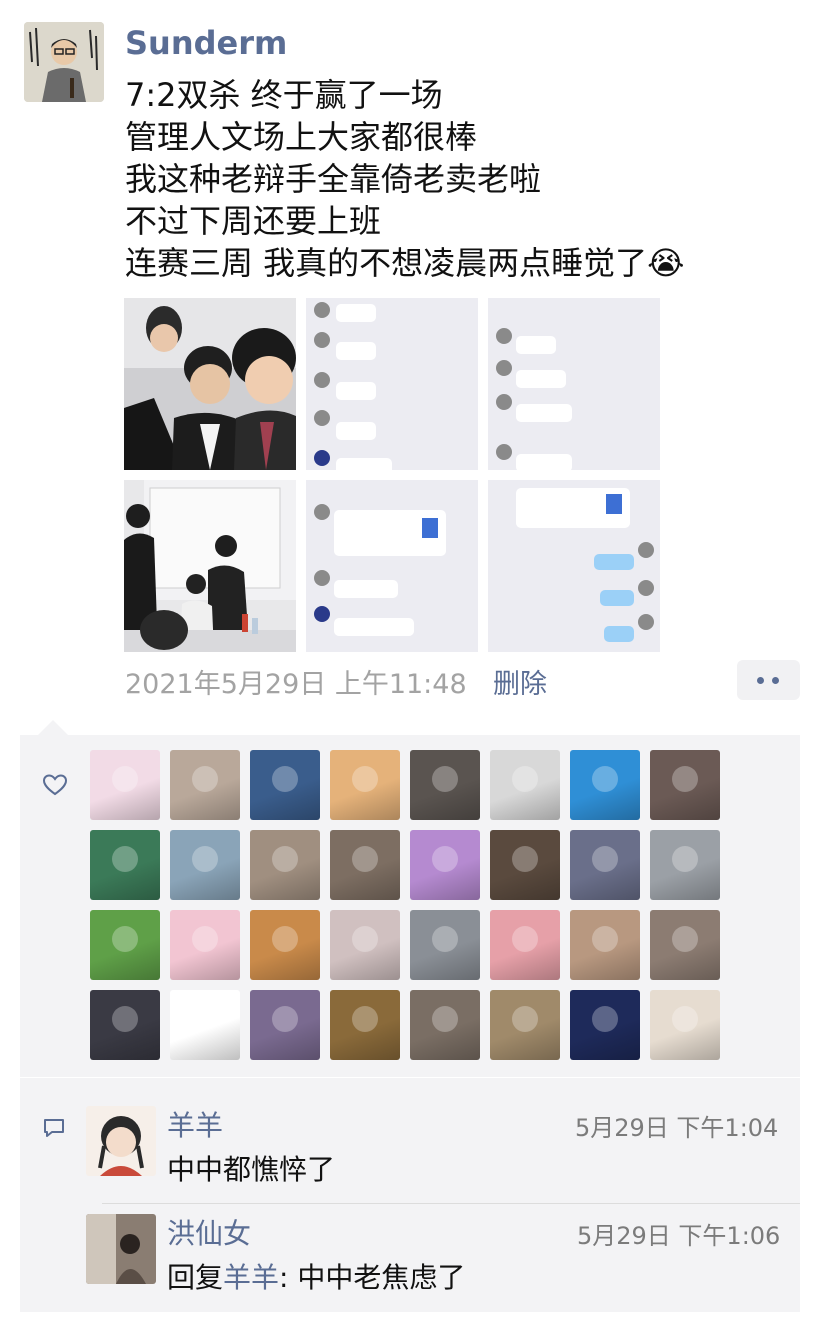 This screenshot has height=1320, width=828. What do you see at coordinates (195, 1124) in the screenshot?
I see `commenter-name: 羊羊` at bounding box center [195, 1124].